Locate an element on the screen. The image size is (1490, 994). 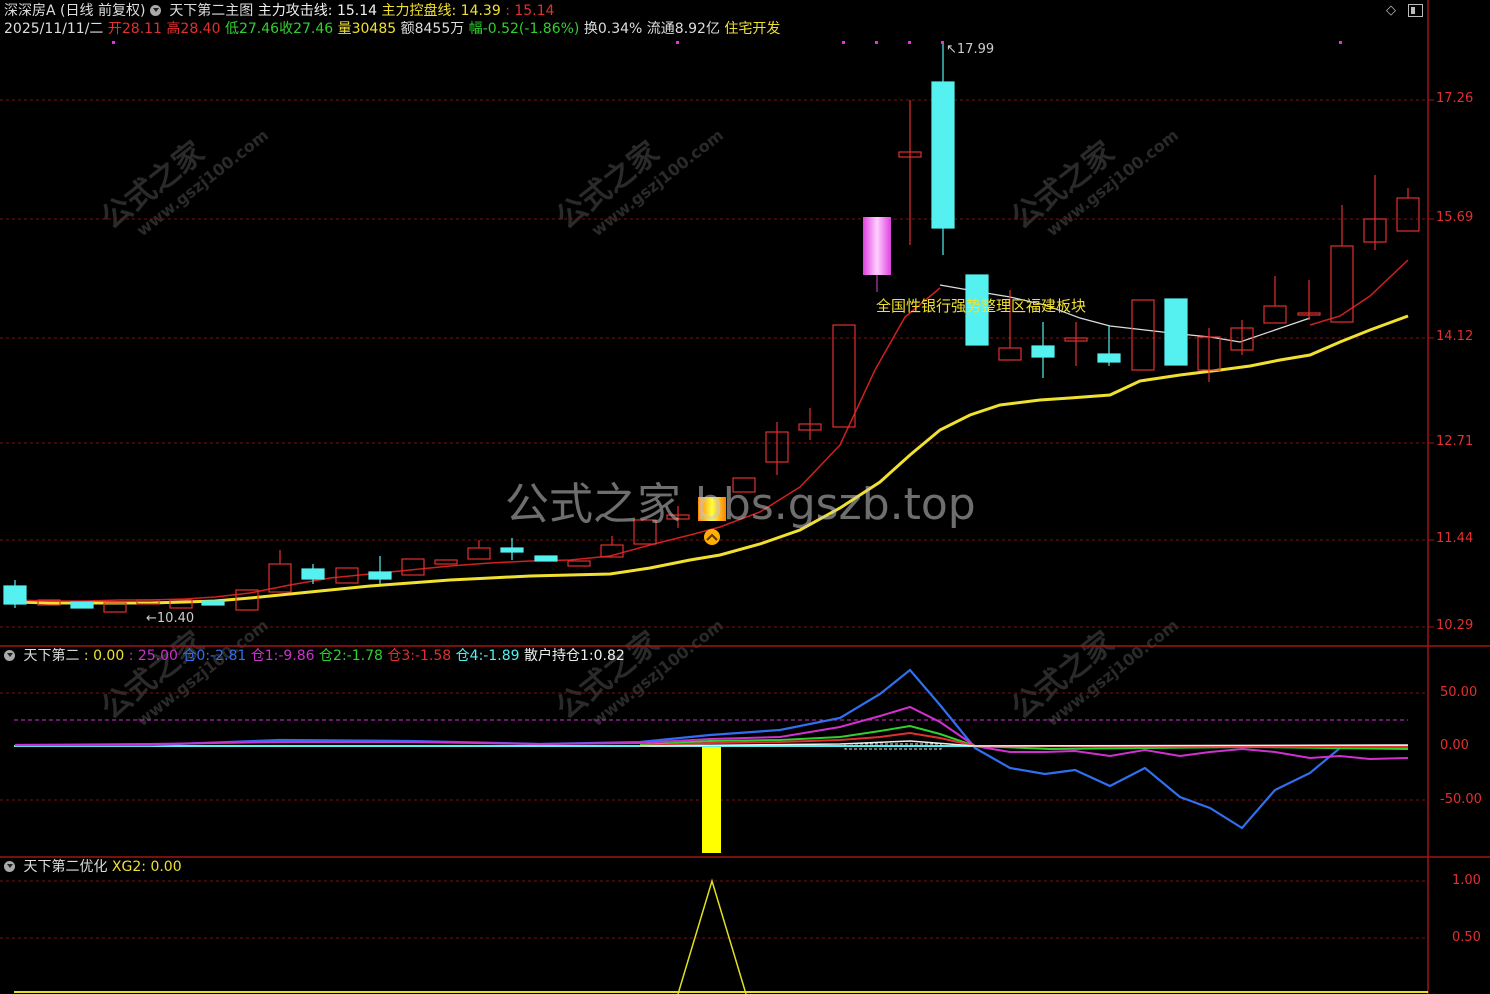
turnover-label: 换 is located at coordinates (590, 29).